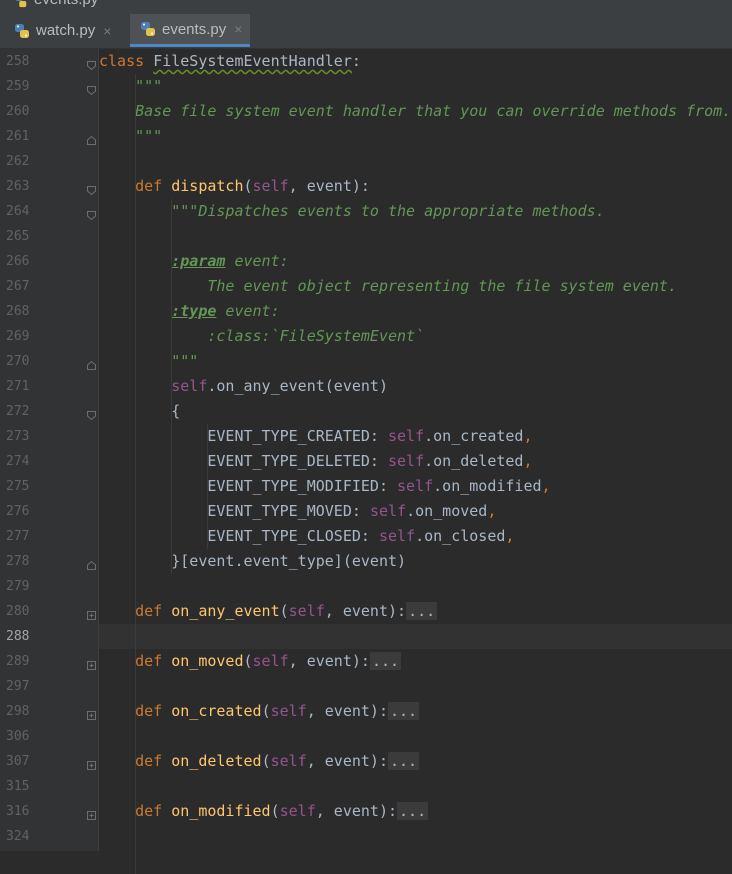 Image resolution: width=732 pixels, height=874 pixels. I want to click on code-line: 306, so click(366, 736).